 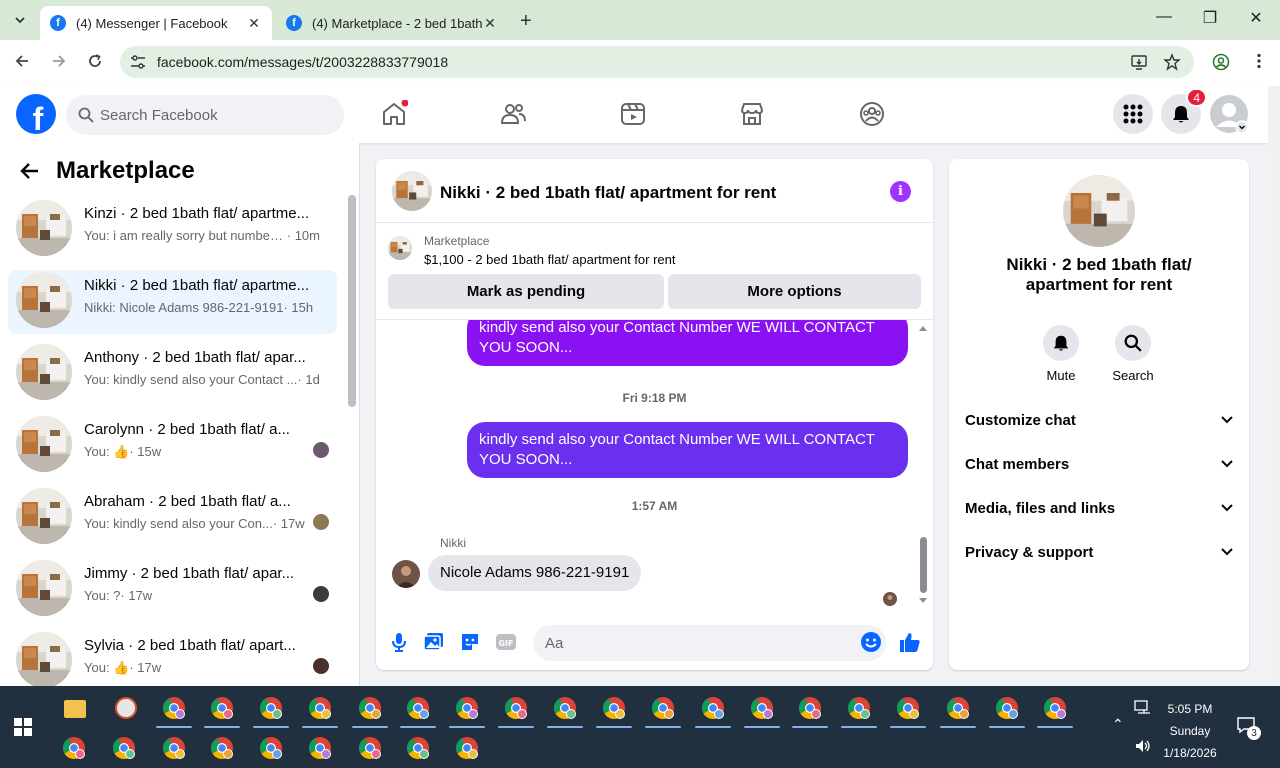 What do you see at coordinates (20, 20) in the screenshot?
I see `tab-search-button` at bounding box center [20, 20].